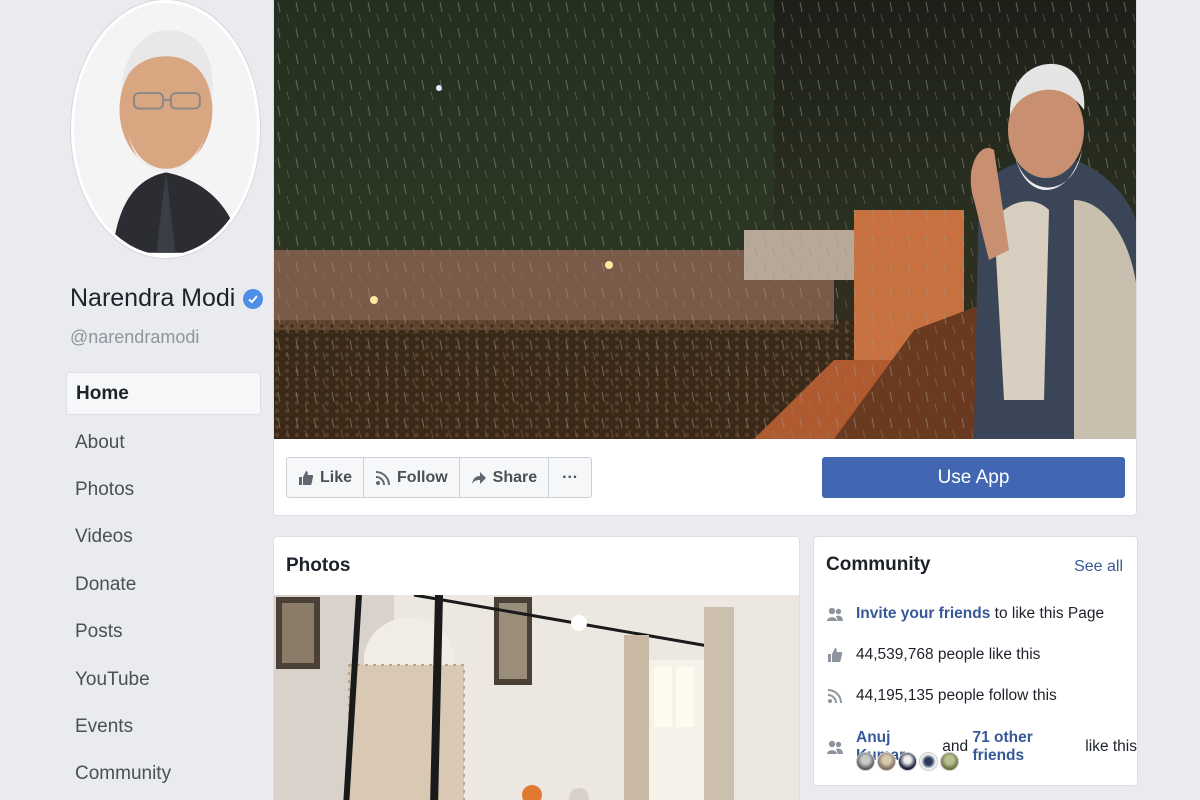 This screenshot has height=800, width=1200. I want to click on follow-button: Follow, so click(412, 477).